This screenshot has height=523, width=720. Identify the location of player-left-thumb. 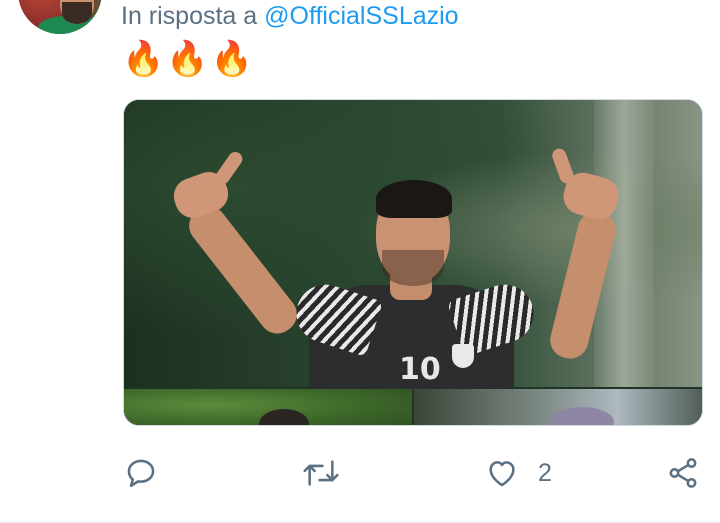
(229, 168).